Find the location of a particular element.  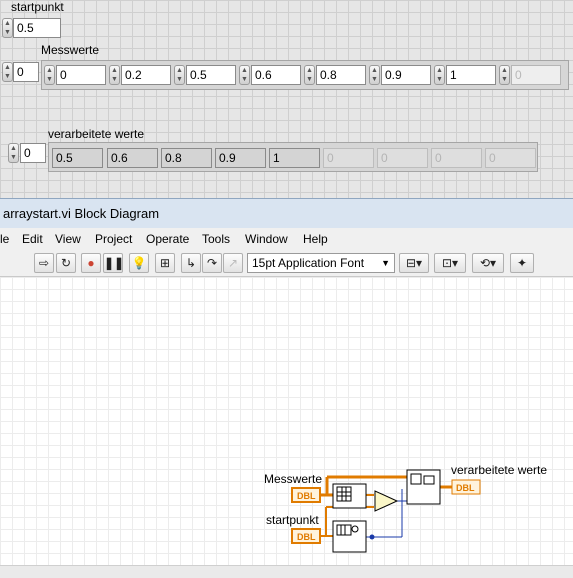

startpunkt-terminal-type: DBL is located at coordinates (306, 537).